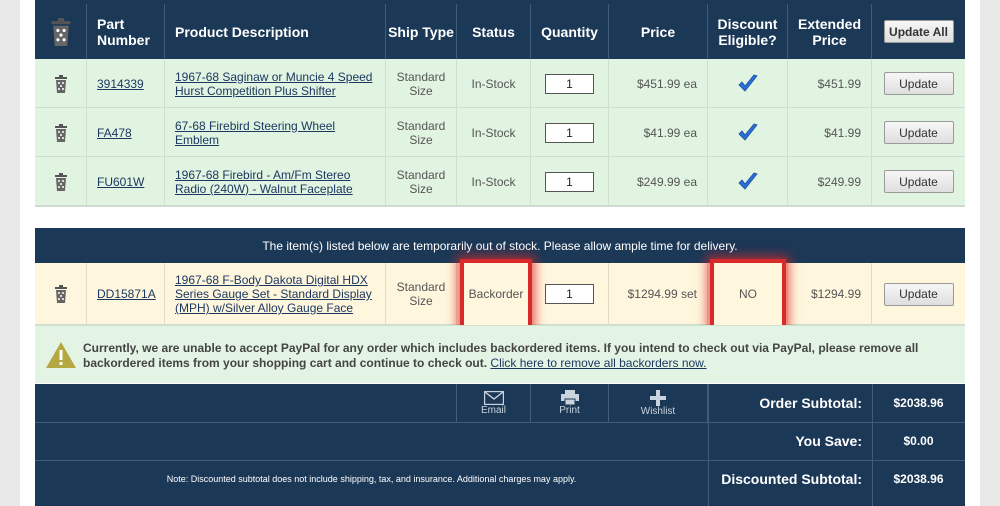  I want to click on price-cell: $451.99 ea, so click(658, 83).